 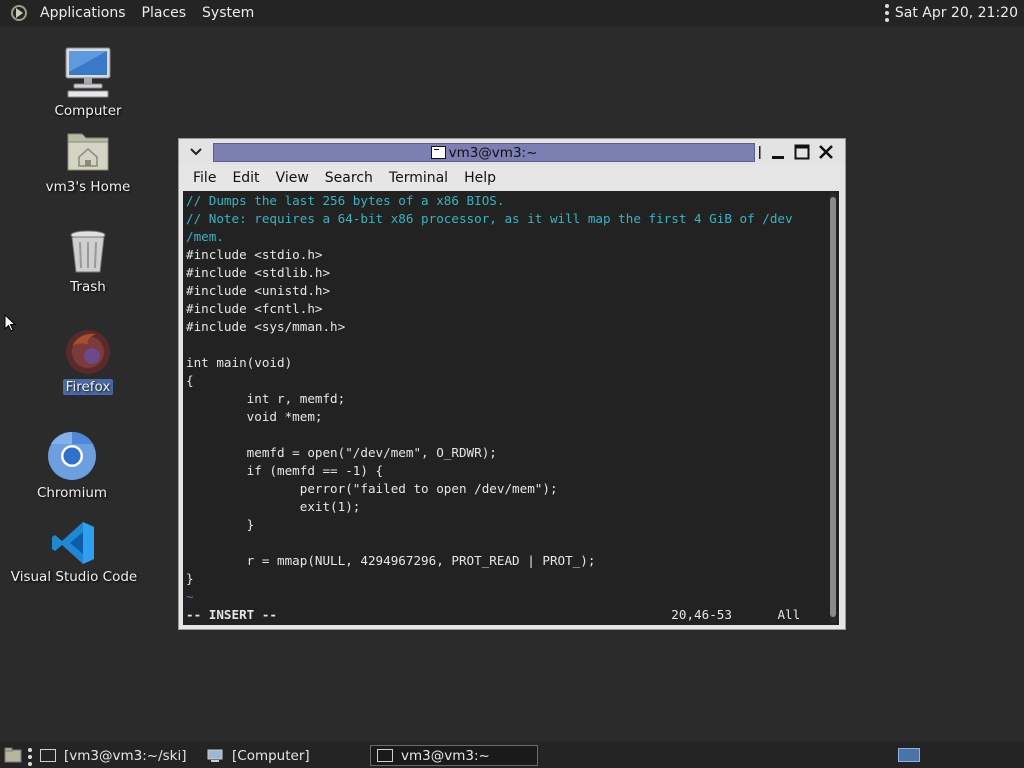 What do you see at coordinates (196, 152) in the screenshot?
I see `window-menu-chevron-icon` at bounding box center [196, 152].